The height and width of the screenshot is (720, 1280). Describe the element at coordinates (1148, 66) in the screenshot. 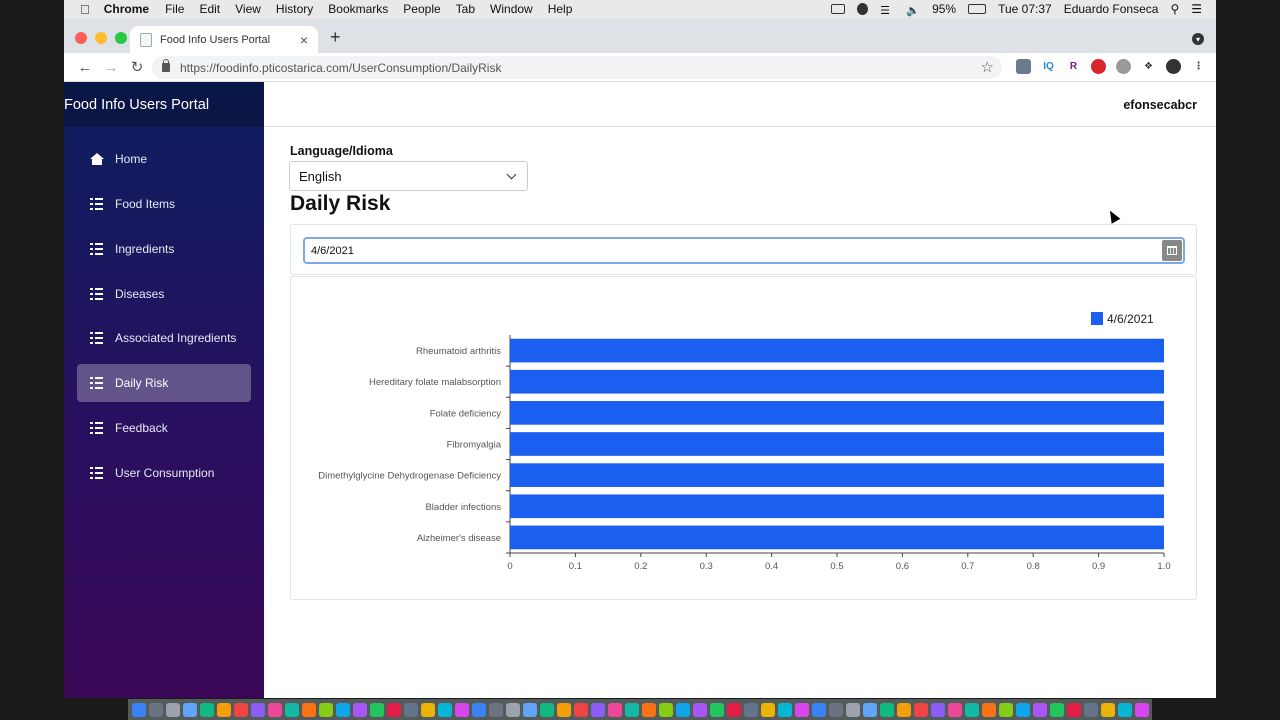

I see `extensions-puzzle-icon: ❖` at that location.